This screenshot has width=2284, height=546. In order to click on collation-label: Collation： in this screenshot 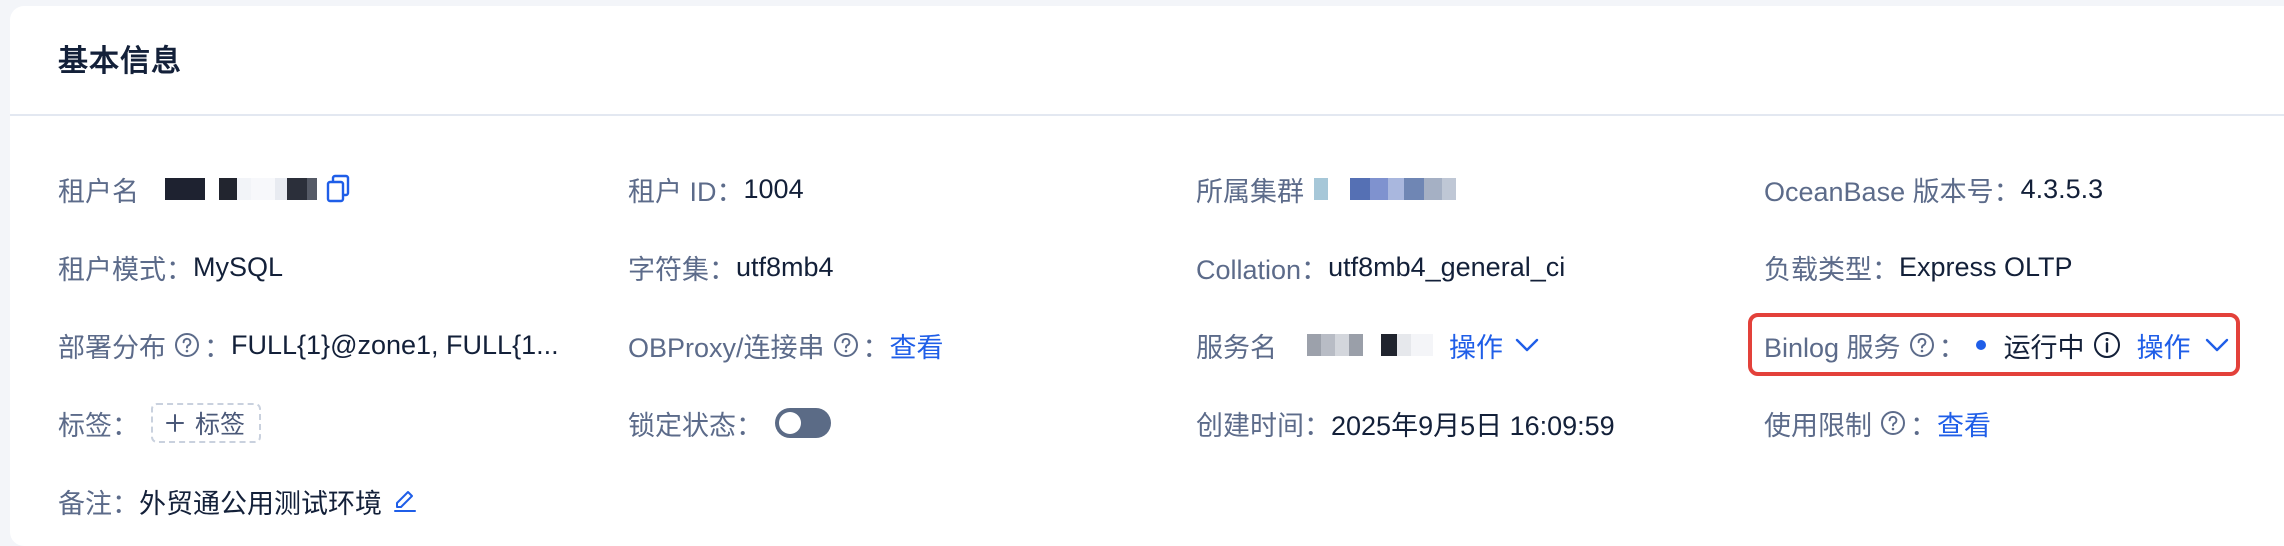, I will do `click(1262, 269)`.